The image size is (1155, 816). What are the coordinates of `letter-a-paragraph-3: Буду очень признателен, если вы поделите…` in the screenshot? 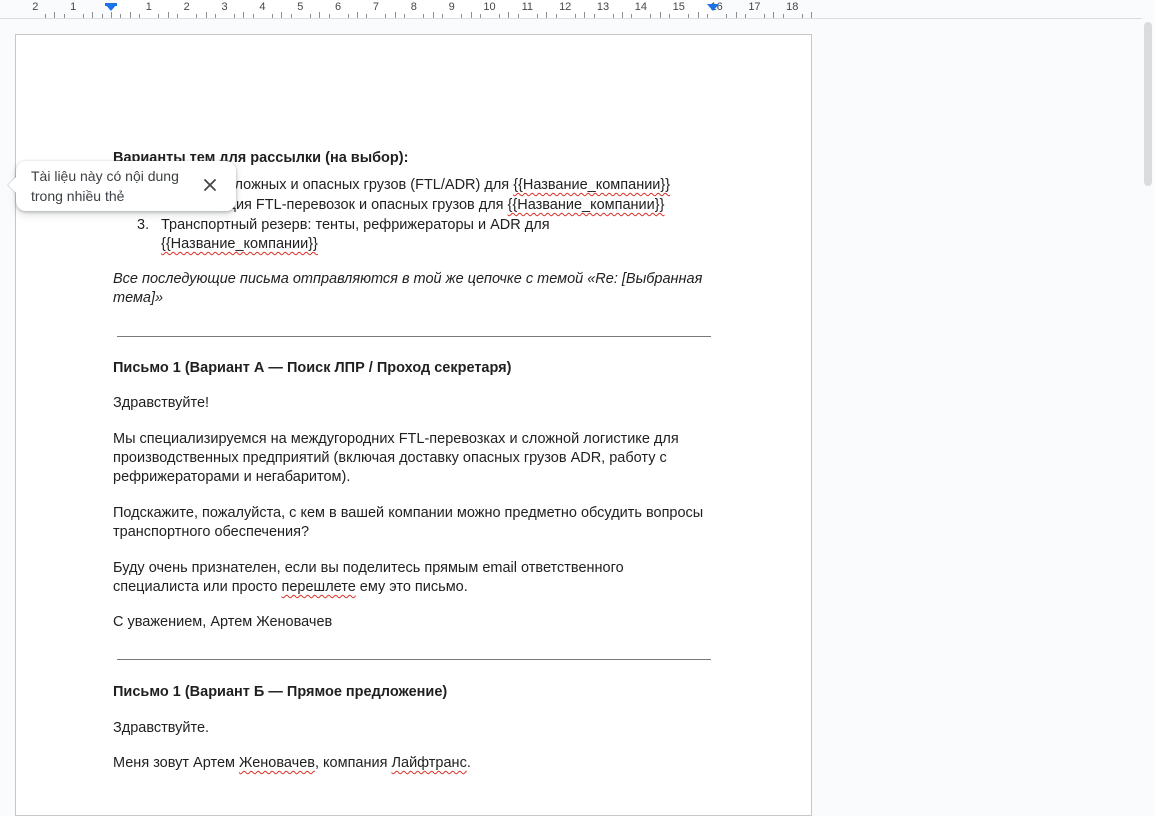 It's located at (413, 578).